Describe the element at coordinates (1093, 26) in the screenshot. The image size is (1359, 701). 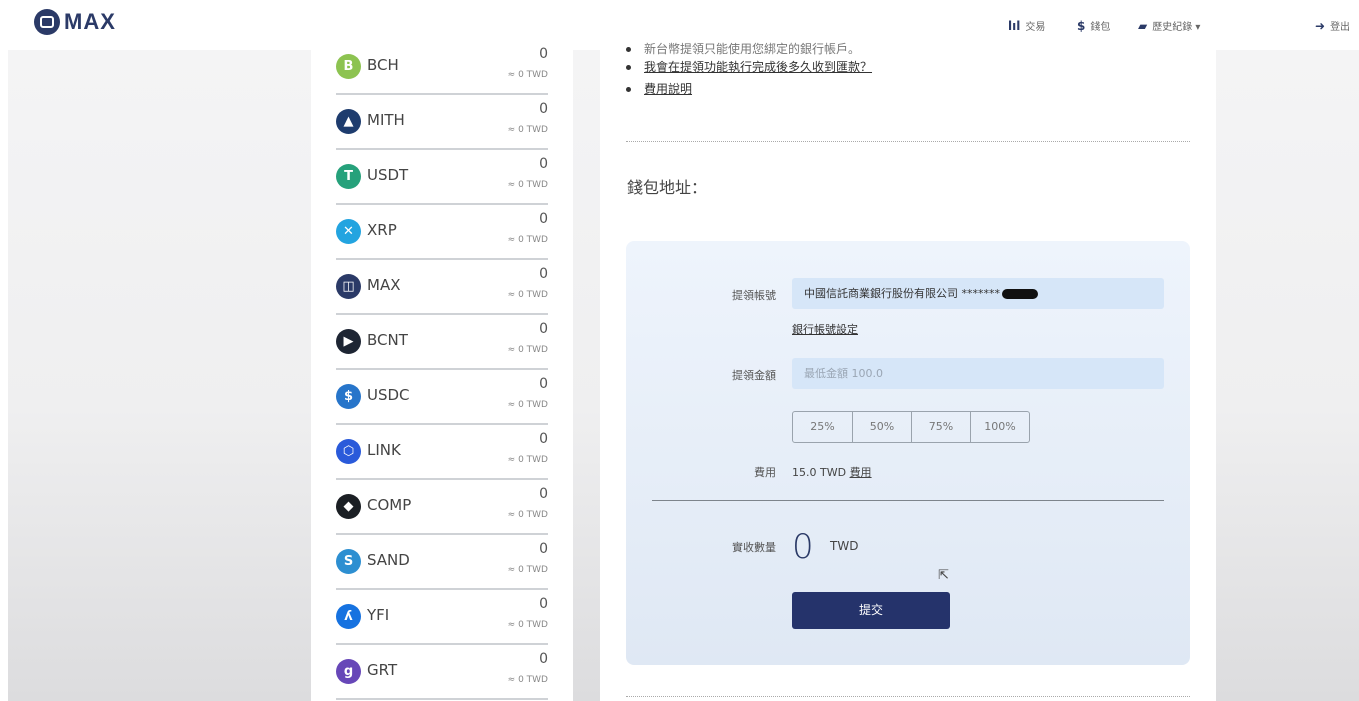
I see `nav-wallet: $ 錢包` at that location.